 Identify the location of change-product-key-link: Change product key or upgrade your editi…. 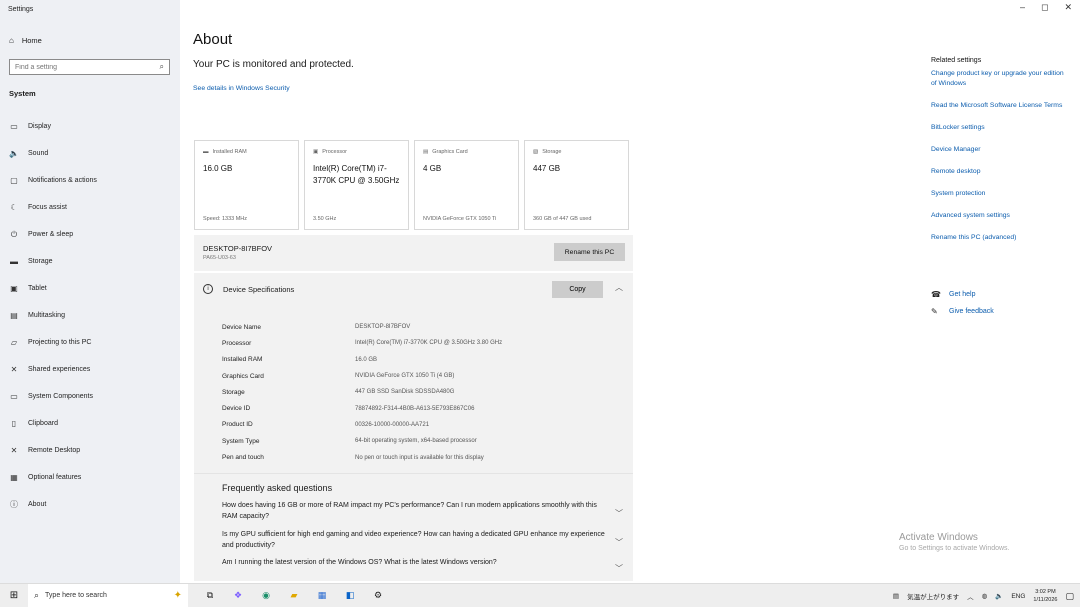
(1001, 79).